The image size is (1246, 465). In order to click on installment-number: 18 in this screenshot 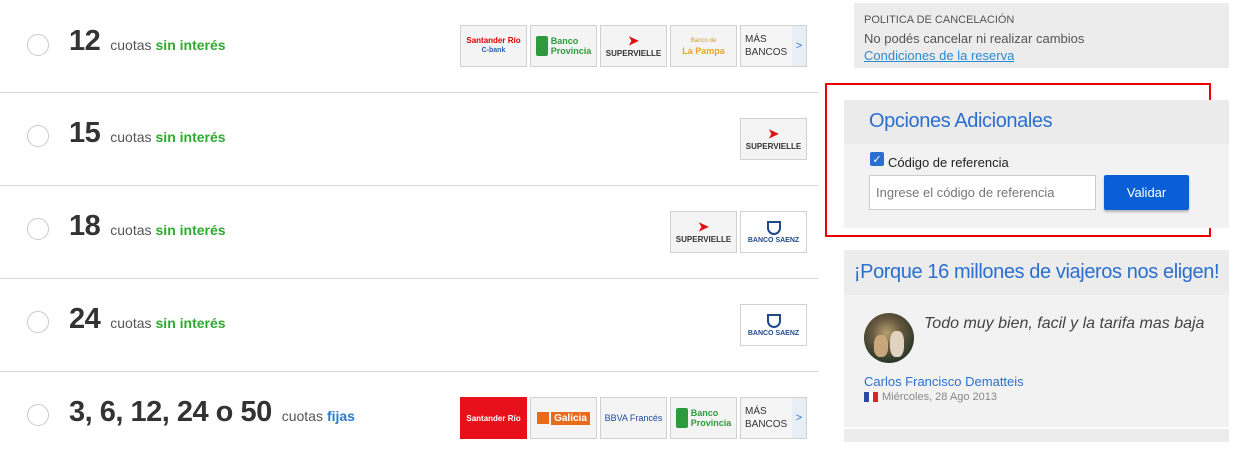, I will do `click(85, 226)`.